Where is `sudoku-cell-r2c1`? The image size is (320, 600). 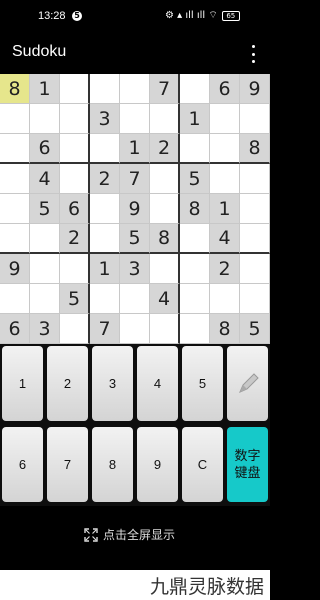
sudoku-cell-r2c1 is located at coordinates (15, 119).